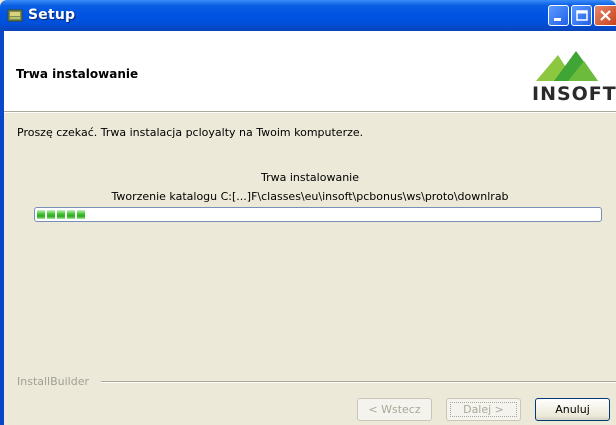 The width and height of the screenshot is (616, 425). I want to click on maximize-icon, so click(582, 15).